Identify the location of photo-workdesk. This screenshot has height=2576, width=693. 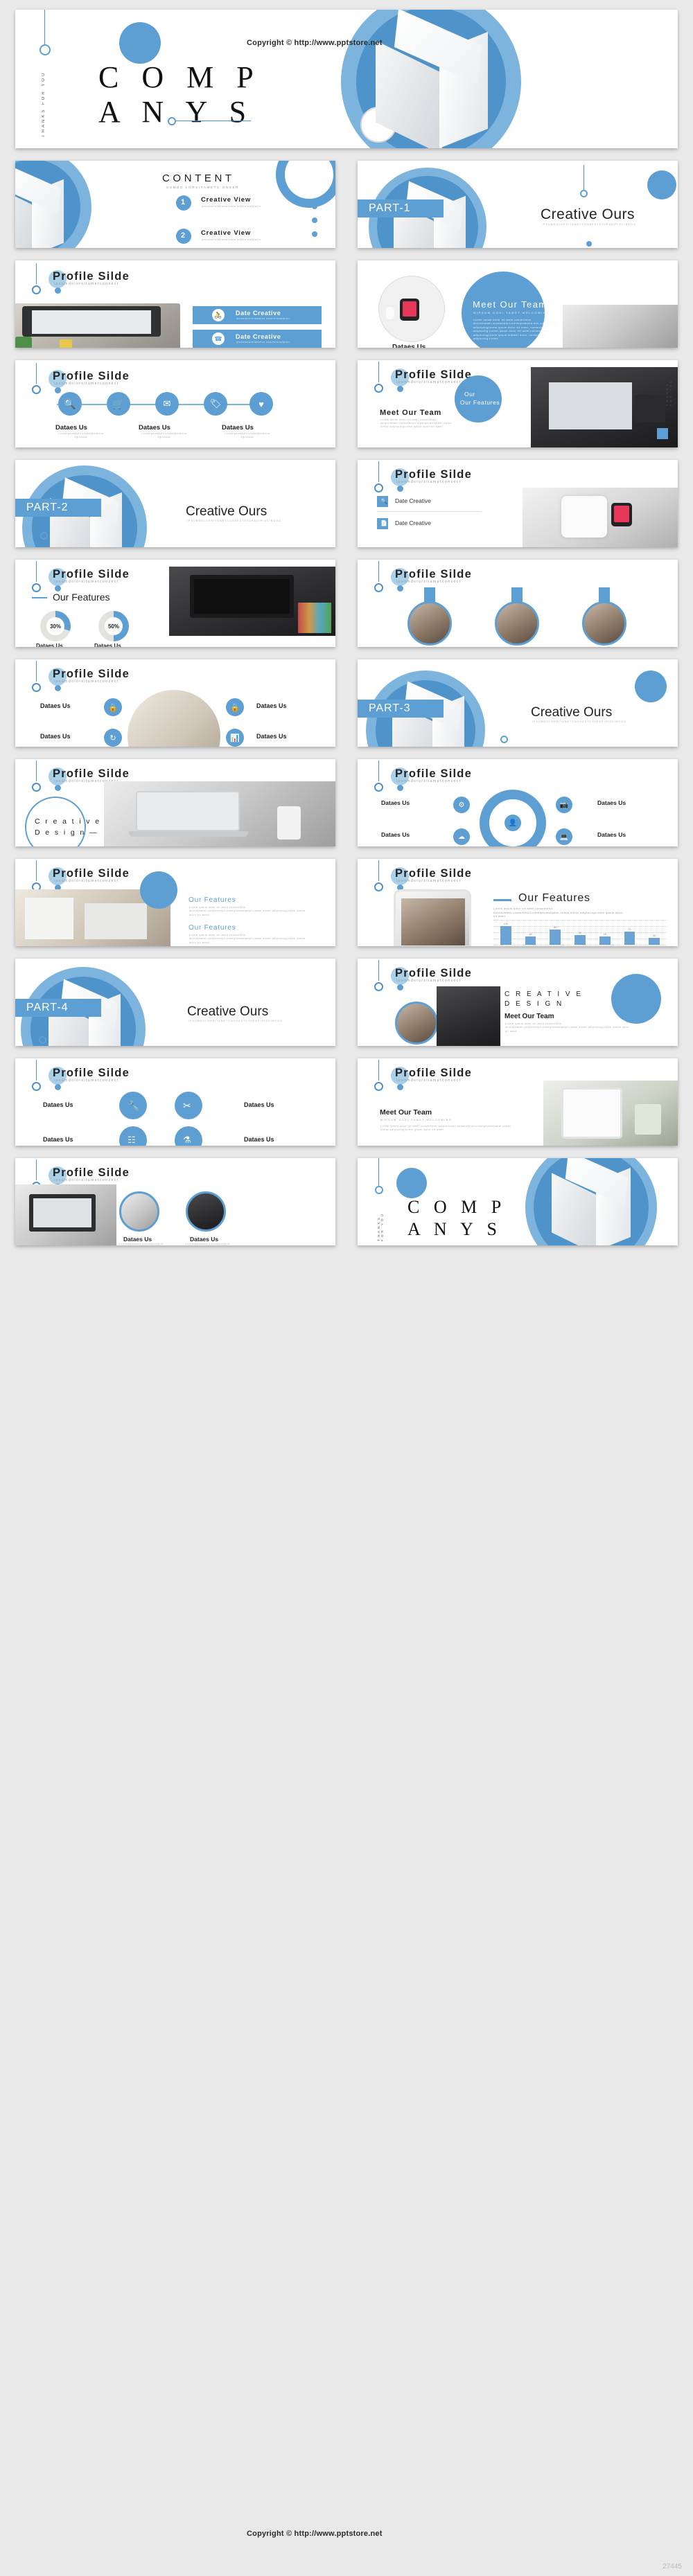
(65, 1214).